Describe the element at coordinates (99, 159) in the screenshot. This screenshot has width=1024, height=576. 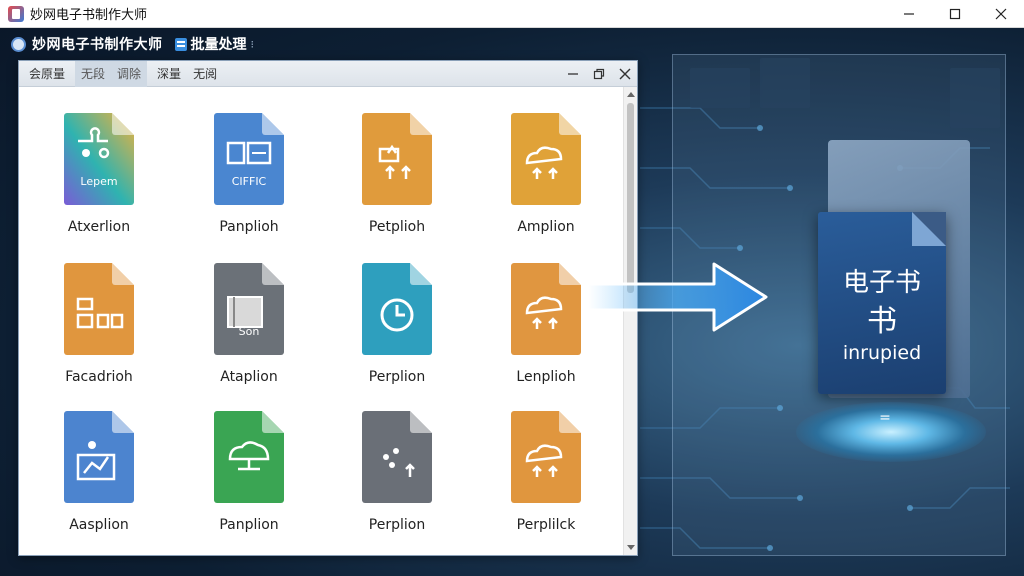
I see `puzzle-icon` at that location.